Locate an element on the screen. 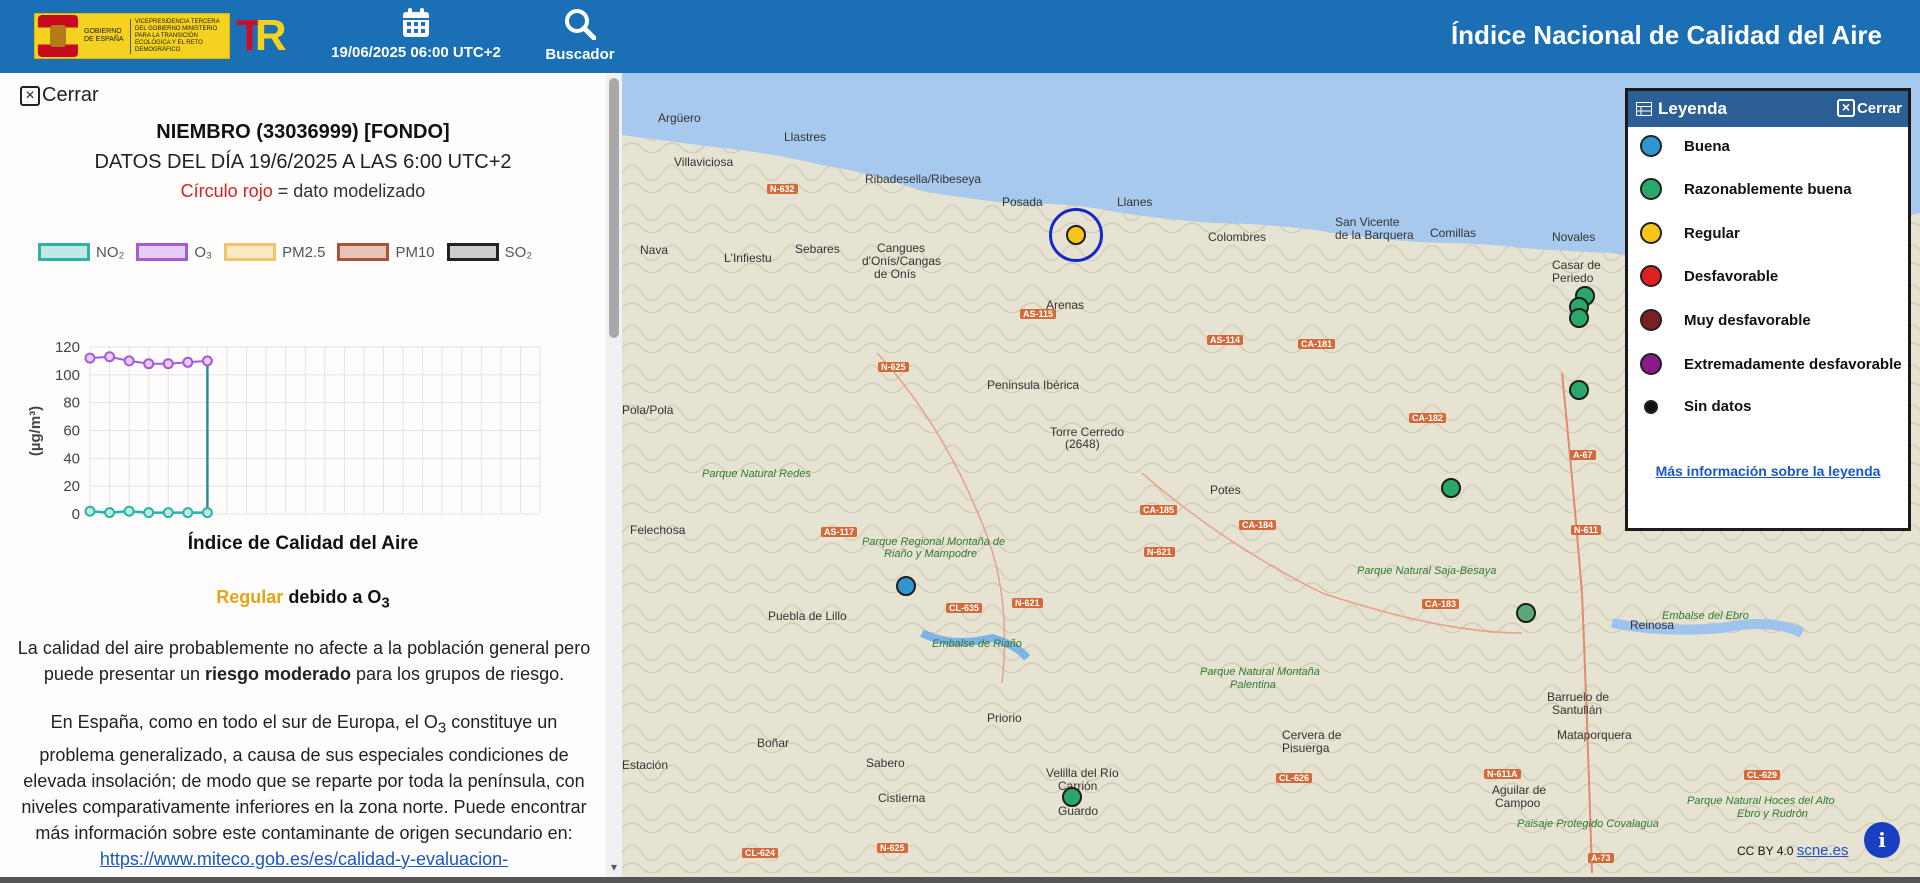 The image size is (1920, 883). city-label: Pola/Pola is located at coordinates (648, 410).